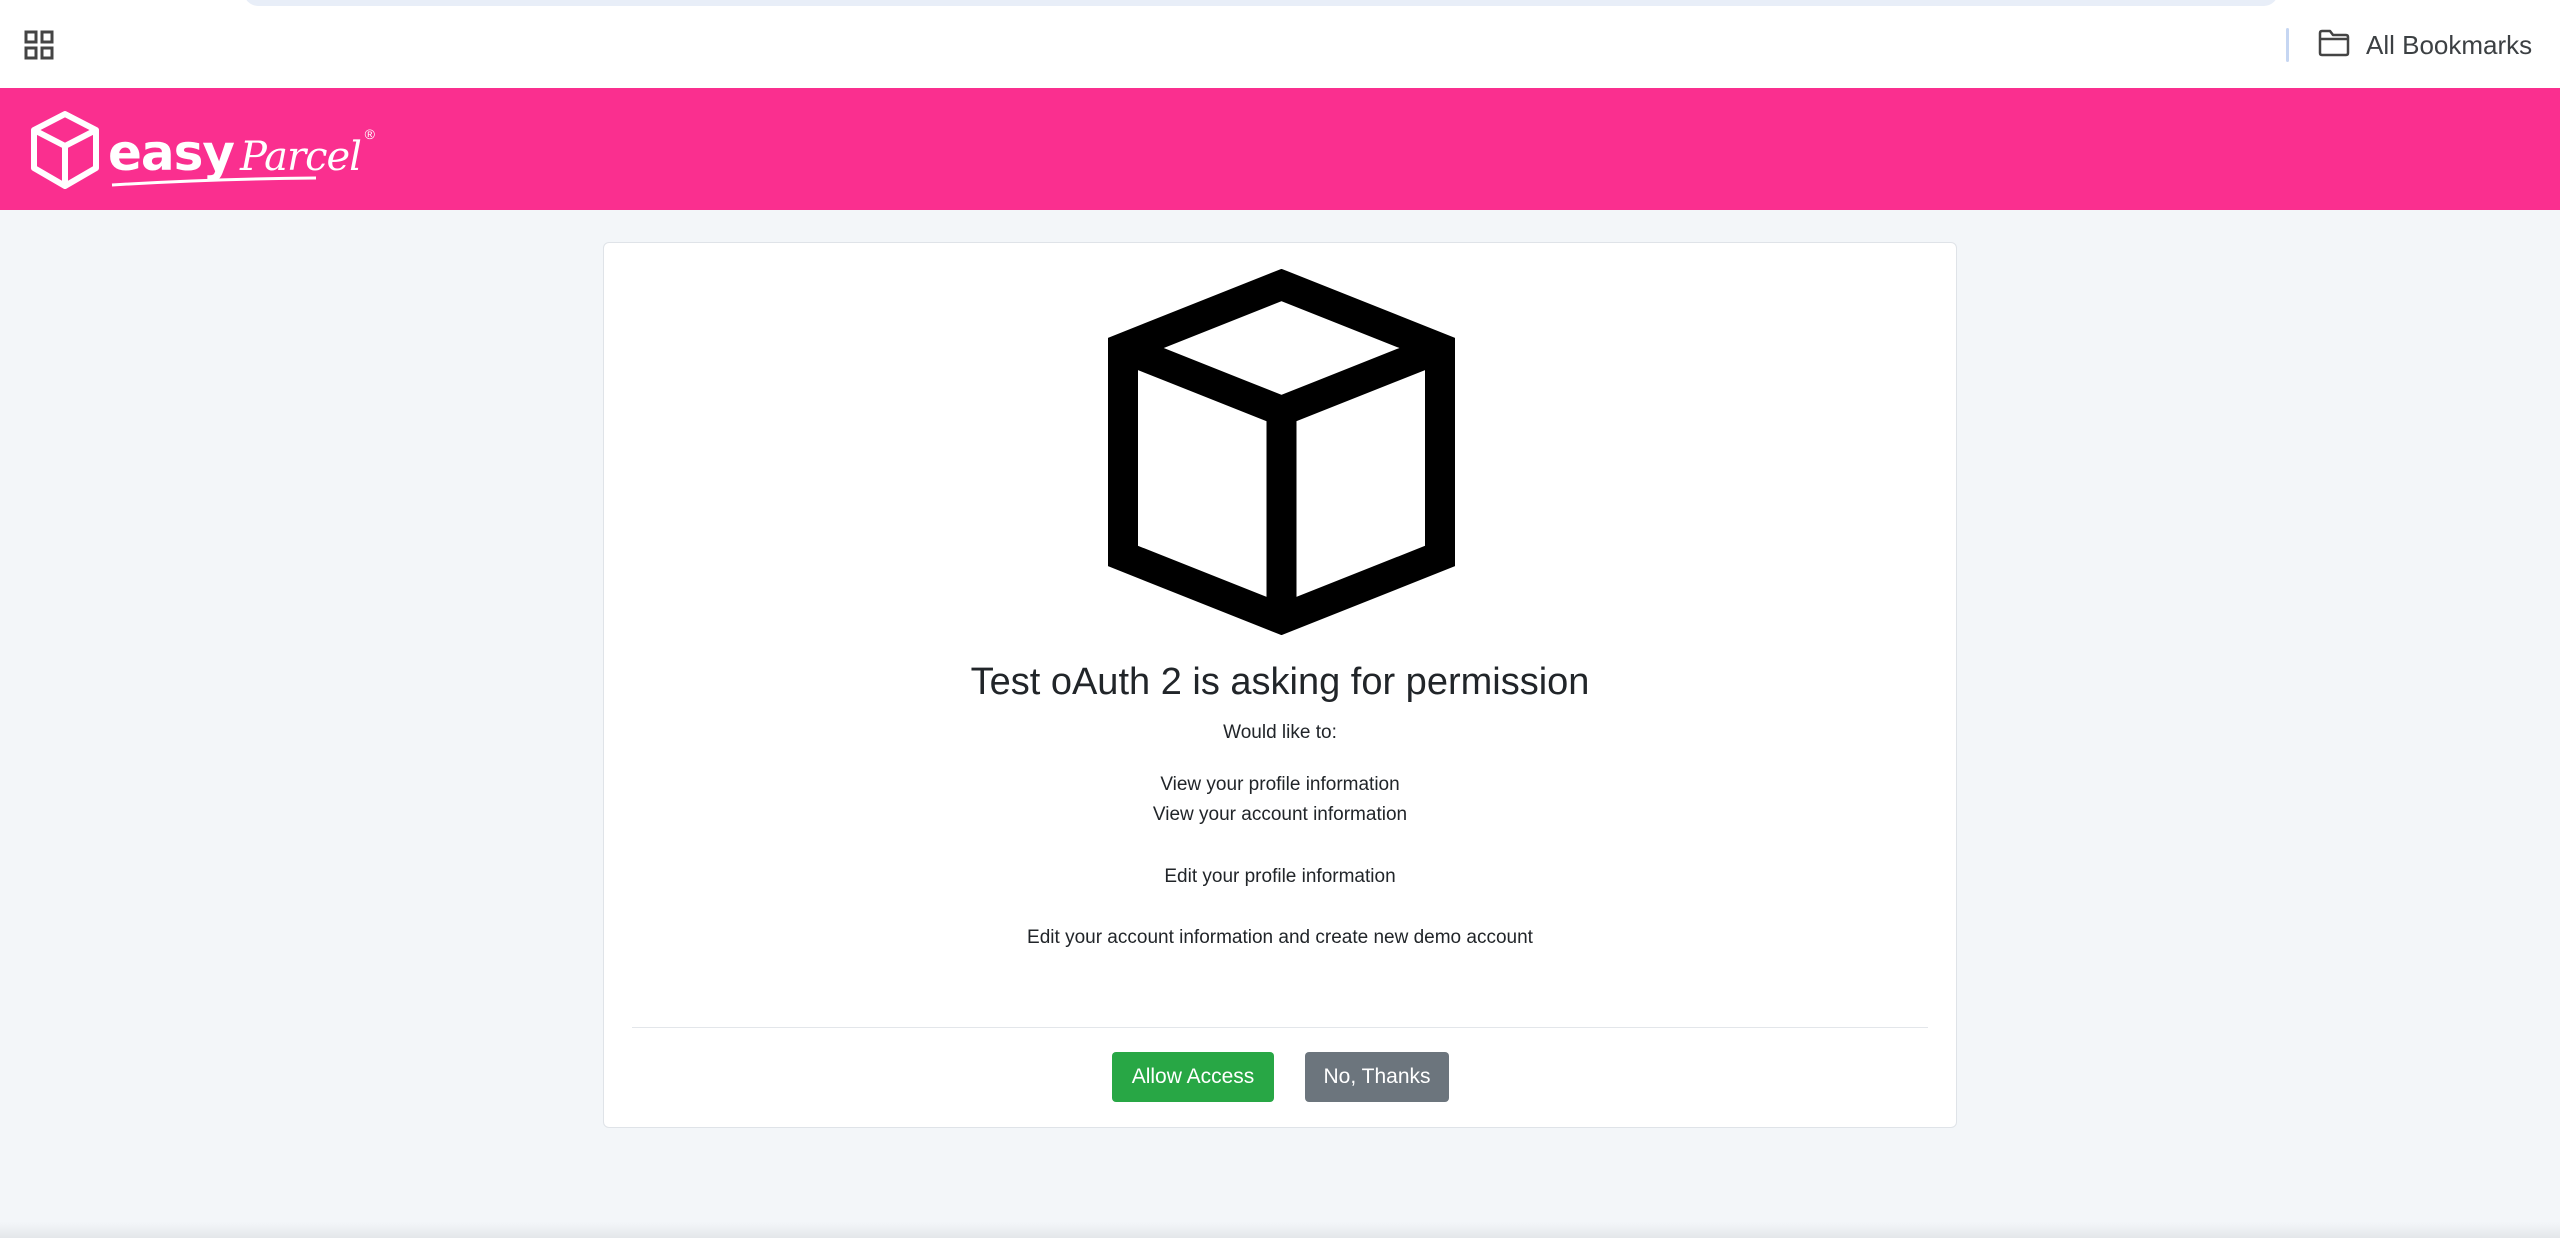 This screenshot has height=1238, width=2560. Describe the element at coordinates (1280, 814) in the screenshot. I see `permission-item: View your account information` at that location.